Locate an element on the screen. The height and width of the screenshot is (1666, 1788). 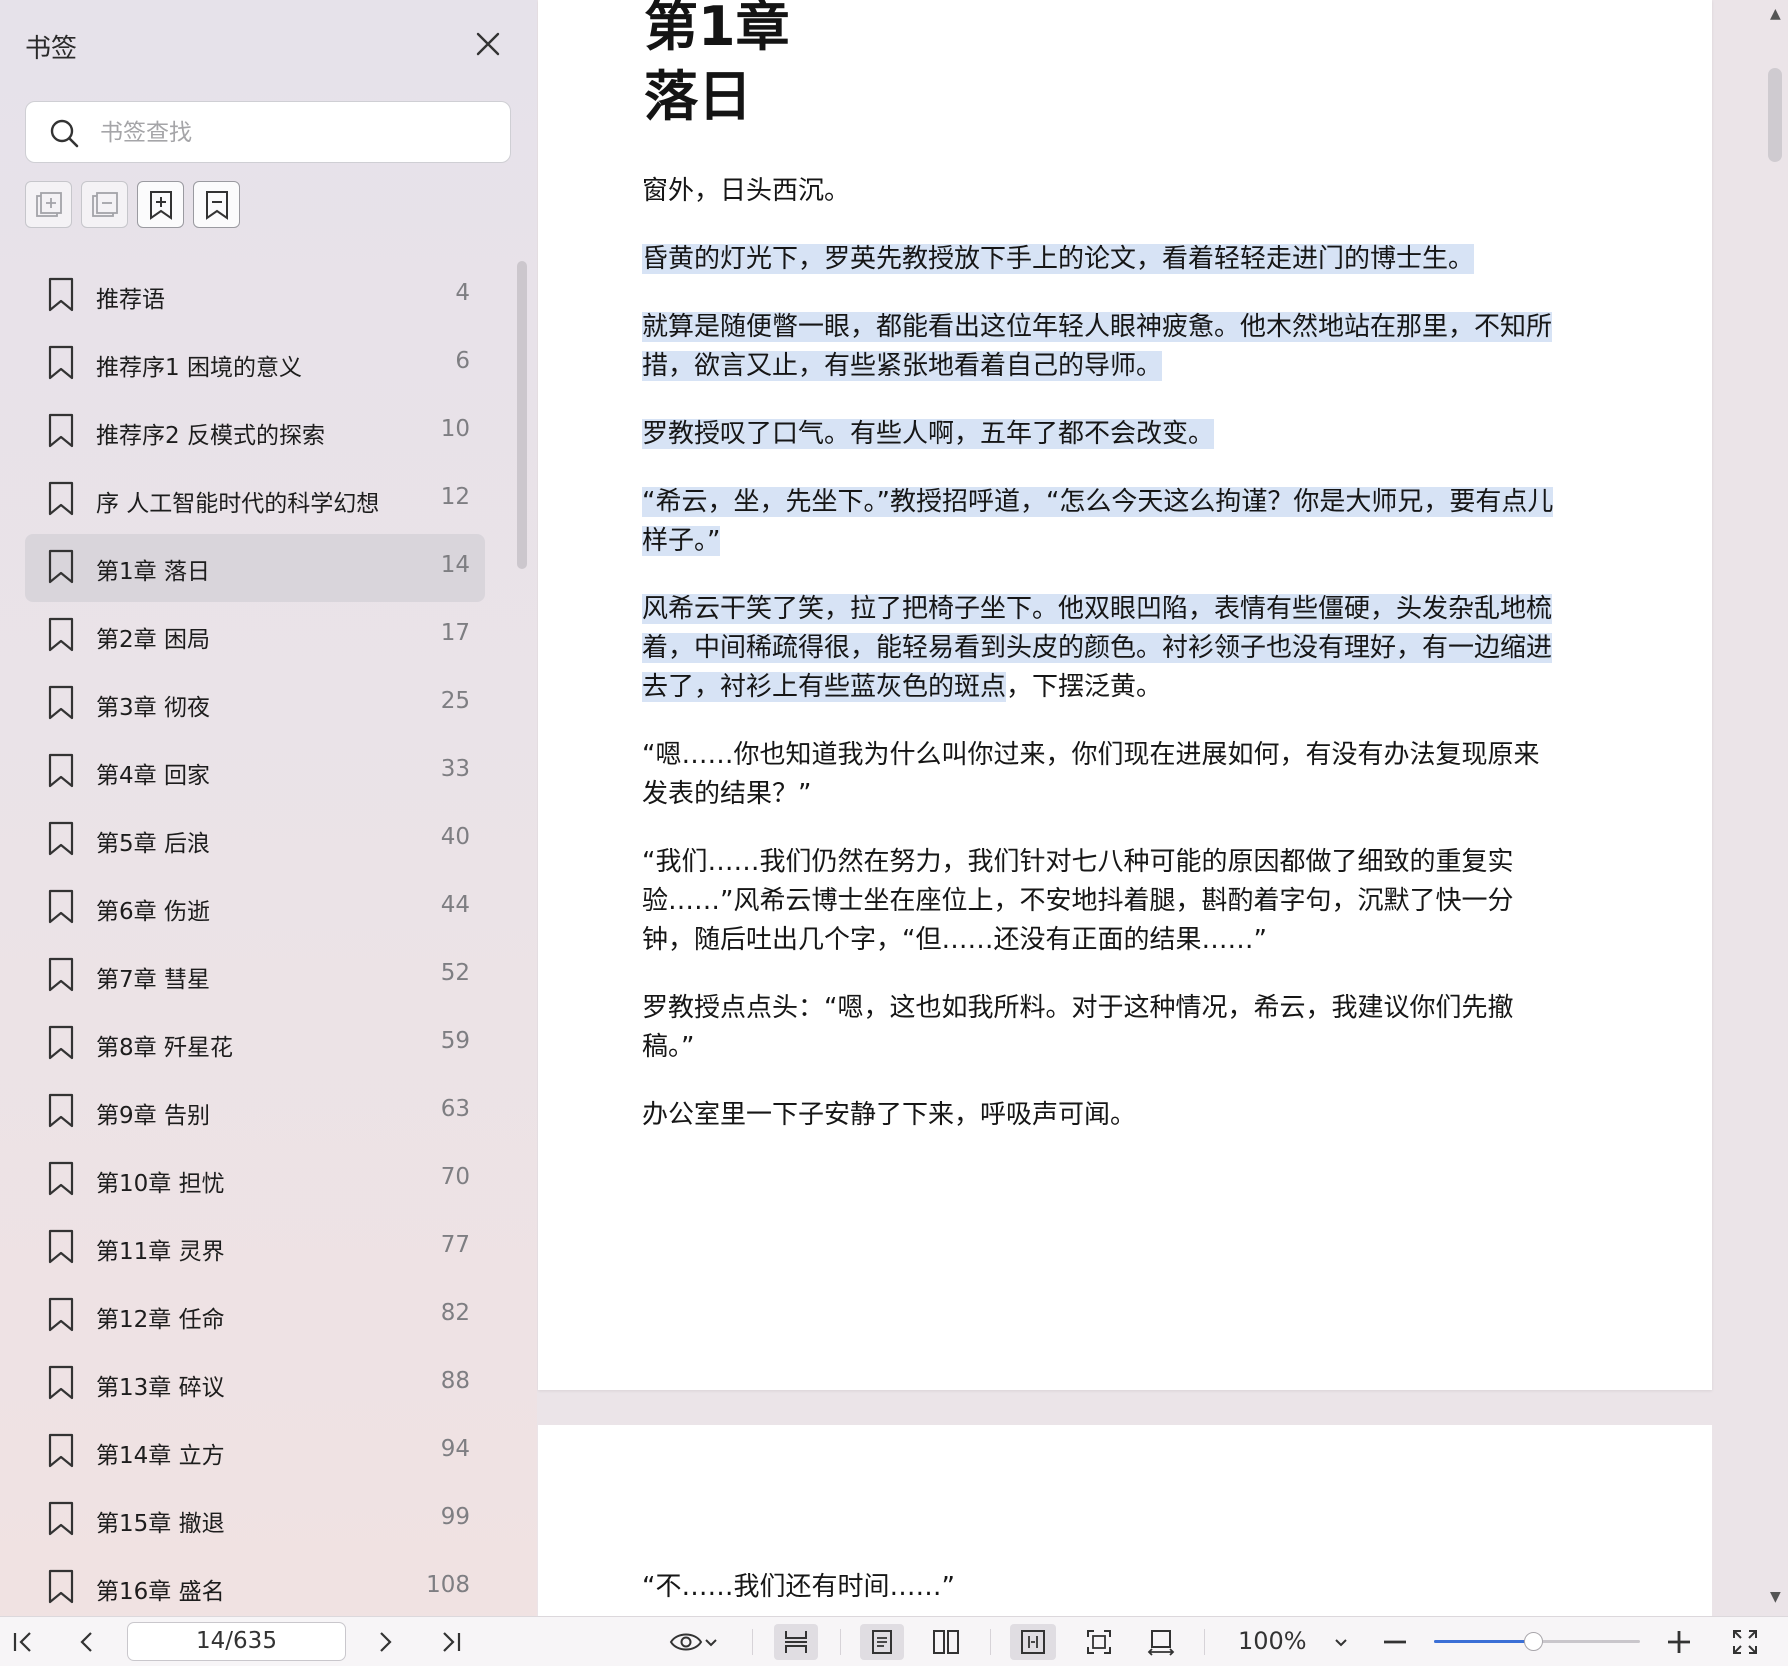
paragraph: 罗教授点点头：“嗯，这也如我所料。对于这种情况，希云，我建议你们先撤稿。” is located at coordinates (1102, 1028).